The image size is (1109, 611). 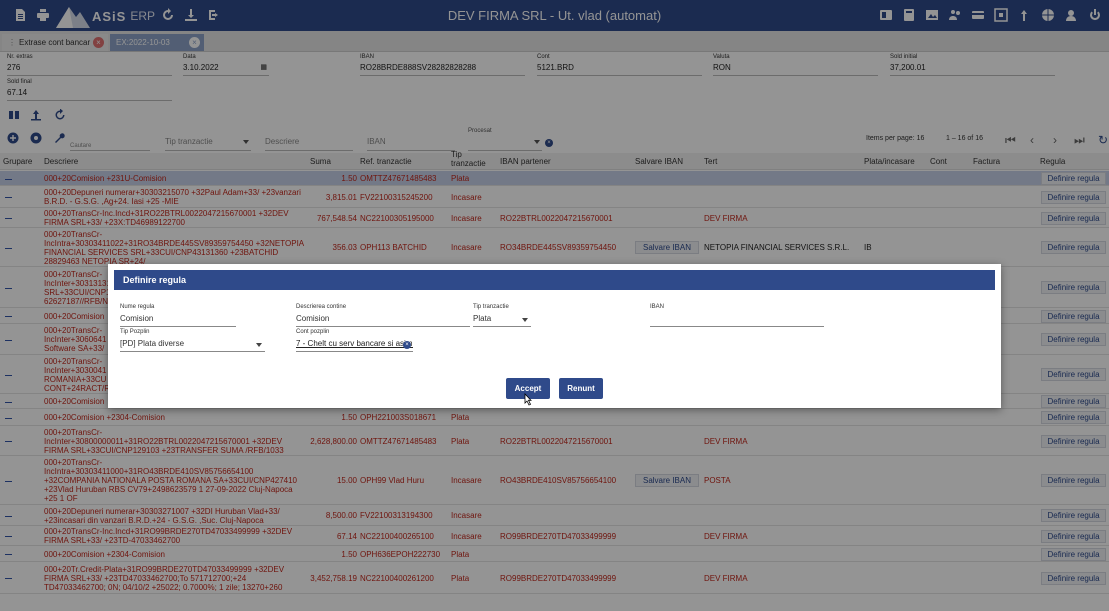 I want to click on field-label: Cont pozplin, so click(x=313, y=332).